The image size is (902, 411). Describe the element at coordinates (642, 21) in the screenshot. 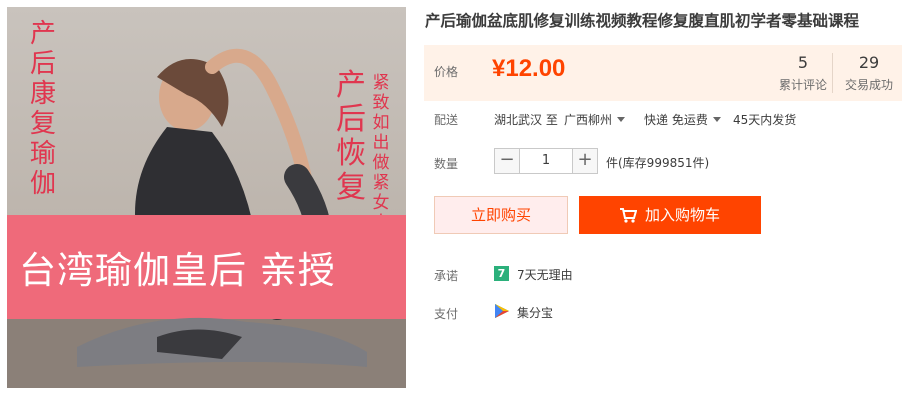

I see `product-title: 产后瑜伽盆底肌修复训练视频教程修复腹直肌初学者零基础课程` at that location.